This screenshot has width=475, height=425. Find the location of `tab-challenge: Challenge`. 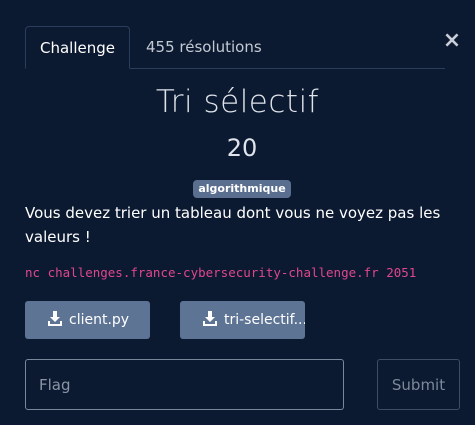

tab-challenge: Challenge is located at coordinates (77, 47).